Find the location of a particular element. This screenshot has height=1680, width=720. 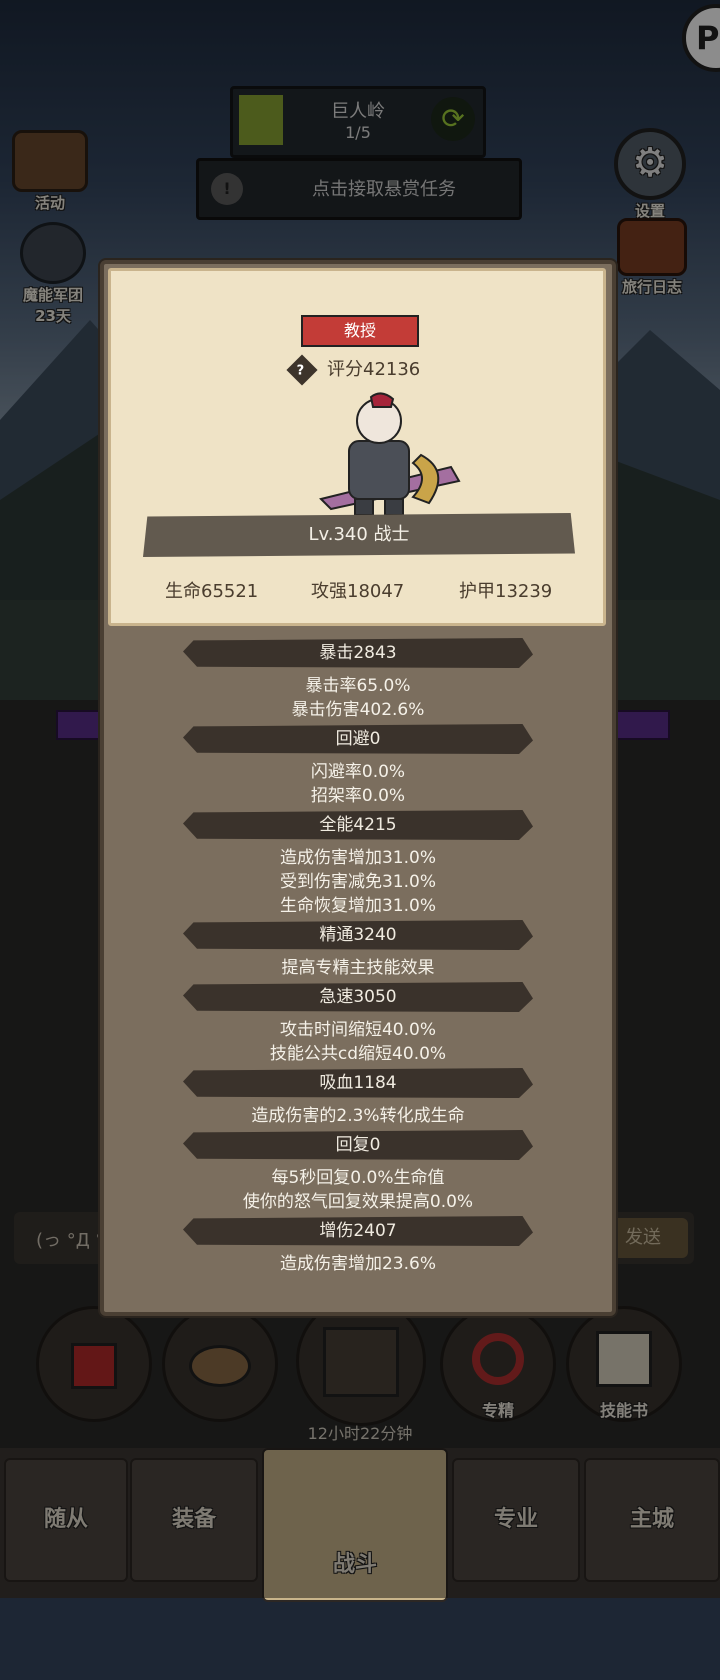

attack-stat: 攻强18047 is located at coordinates (358, 591).